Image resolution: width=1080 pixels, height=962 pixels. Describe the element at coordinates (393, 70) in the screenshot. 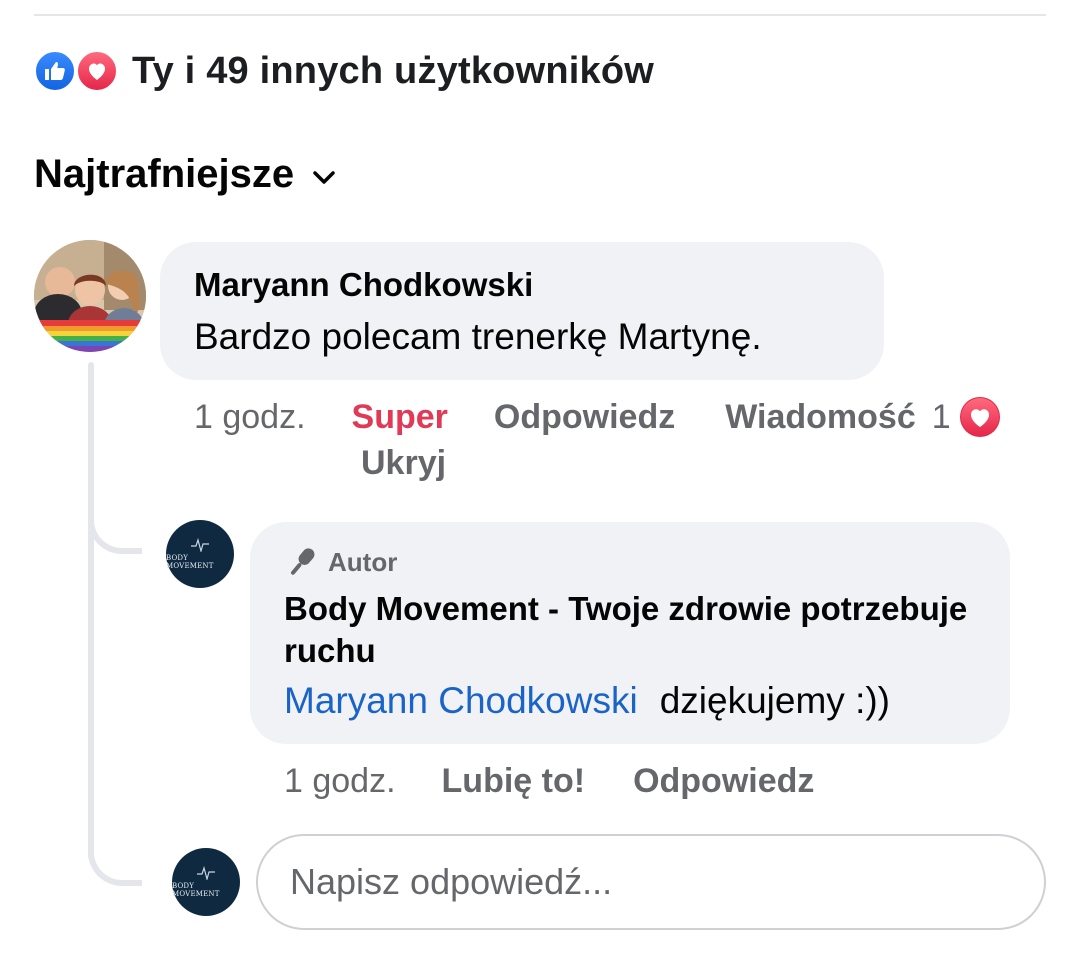

I see `reactions-count-text: Ty i 49 innych użytkowników` at that location.